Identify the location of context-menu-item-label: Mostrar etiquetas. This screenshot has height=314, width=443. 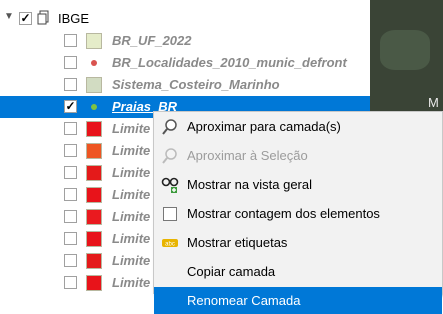
(237, 242).